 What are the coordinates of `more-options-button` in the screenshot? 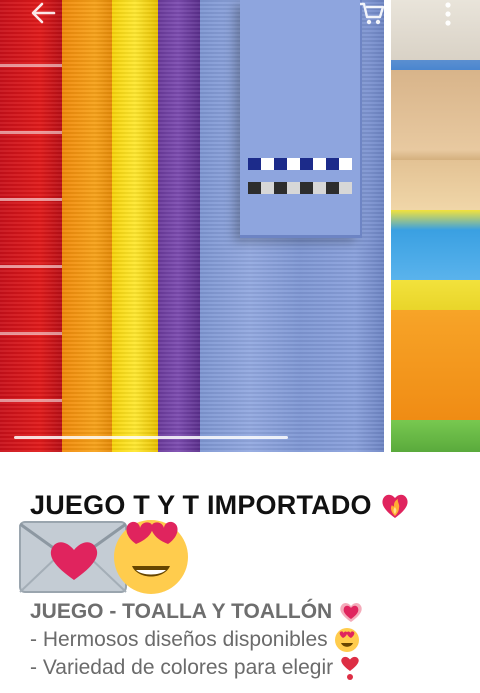 It's located at (448, 14).